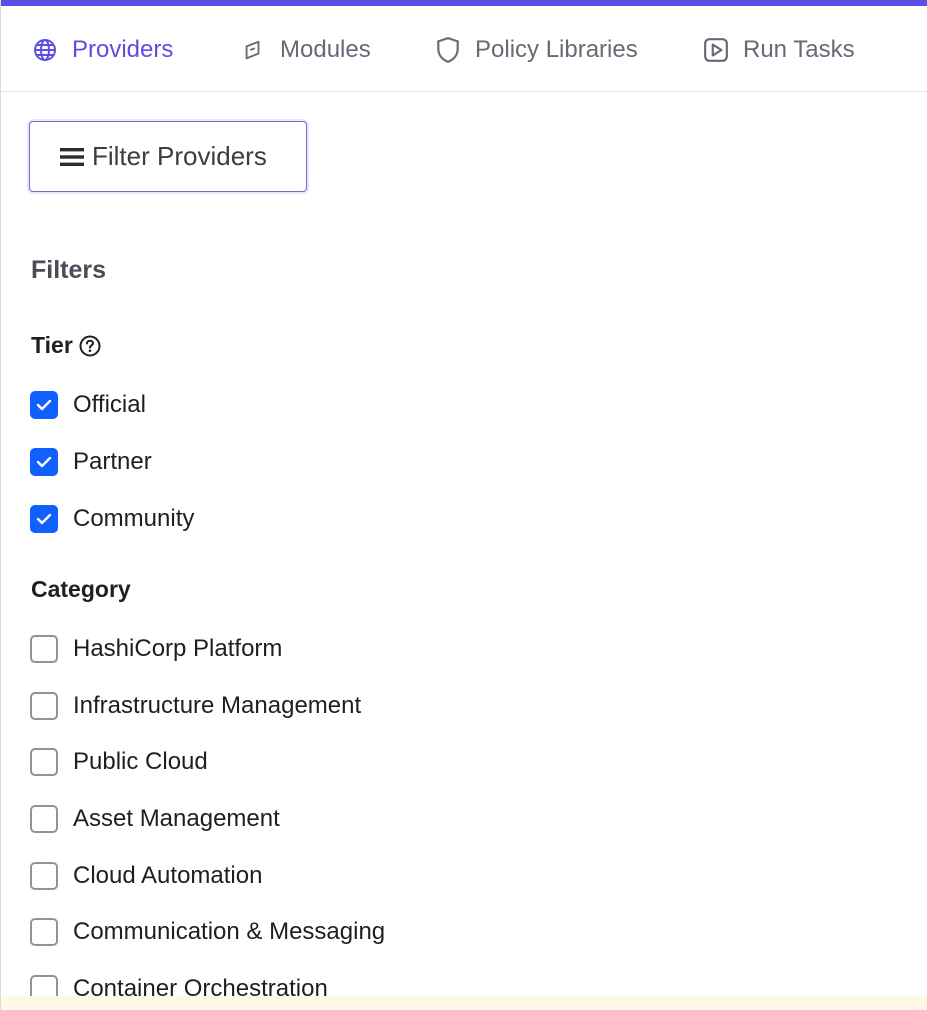 Image resolution: width=927 pixels, height=1010 pixels. Describe the element at coordinates (448, 50) in the screenshot. I see `shield-icon` at that location.